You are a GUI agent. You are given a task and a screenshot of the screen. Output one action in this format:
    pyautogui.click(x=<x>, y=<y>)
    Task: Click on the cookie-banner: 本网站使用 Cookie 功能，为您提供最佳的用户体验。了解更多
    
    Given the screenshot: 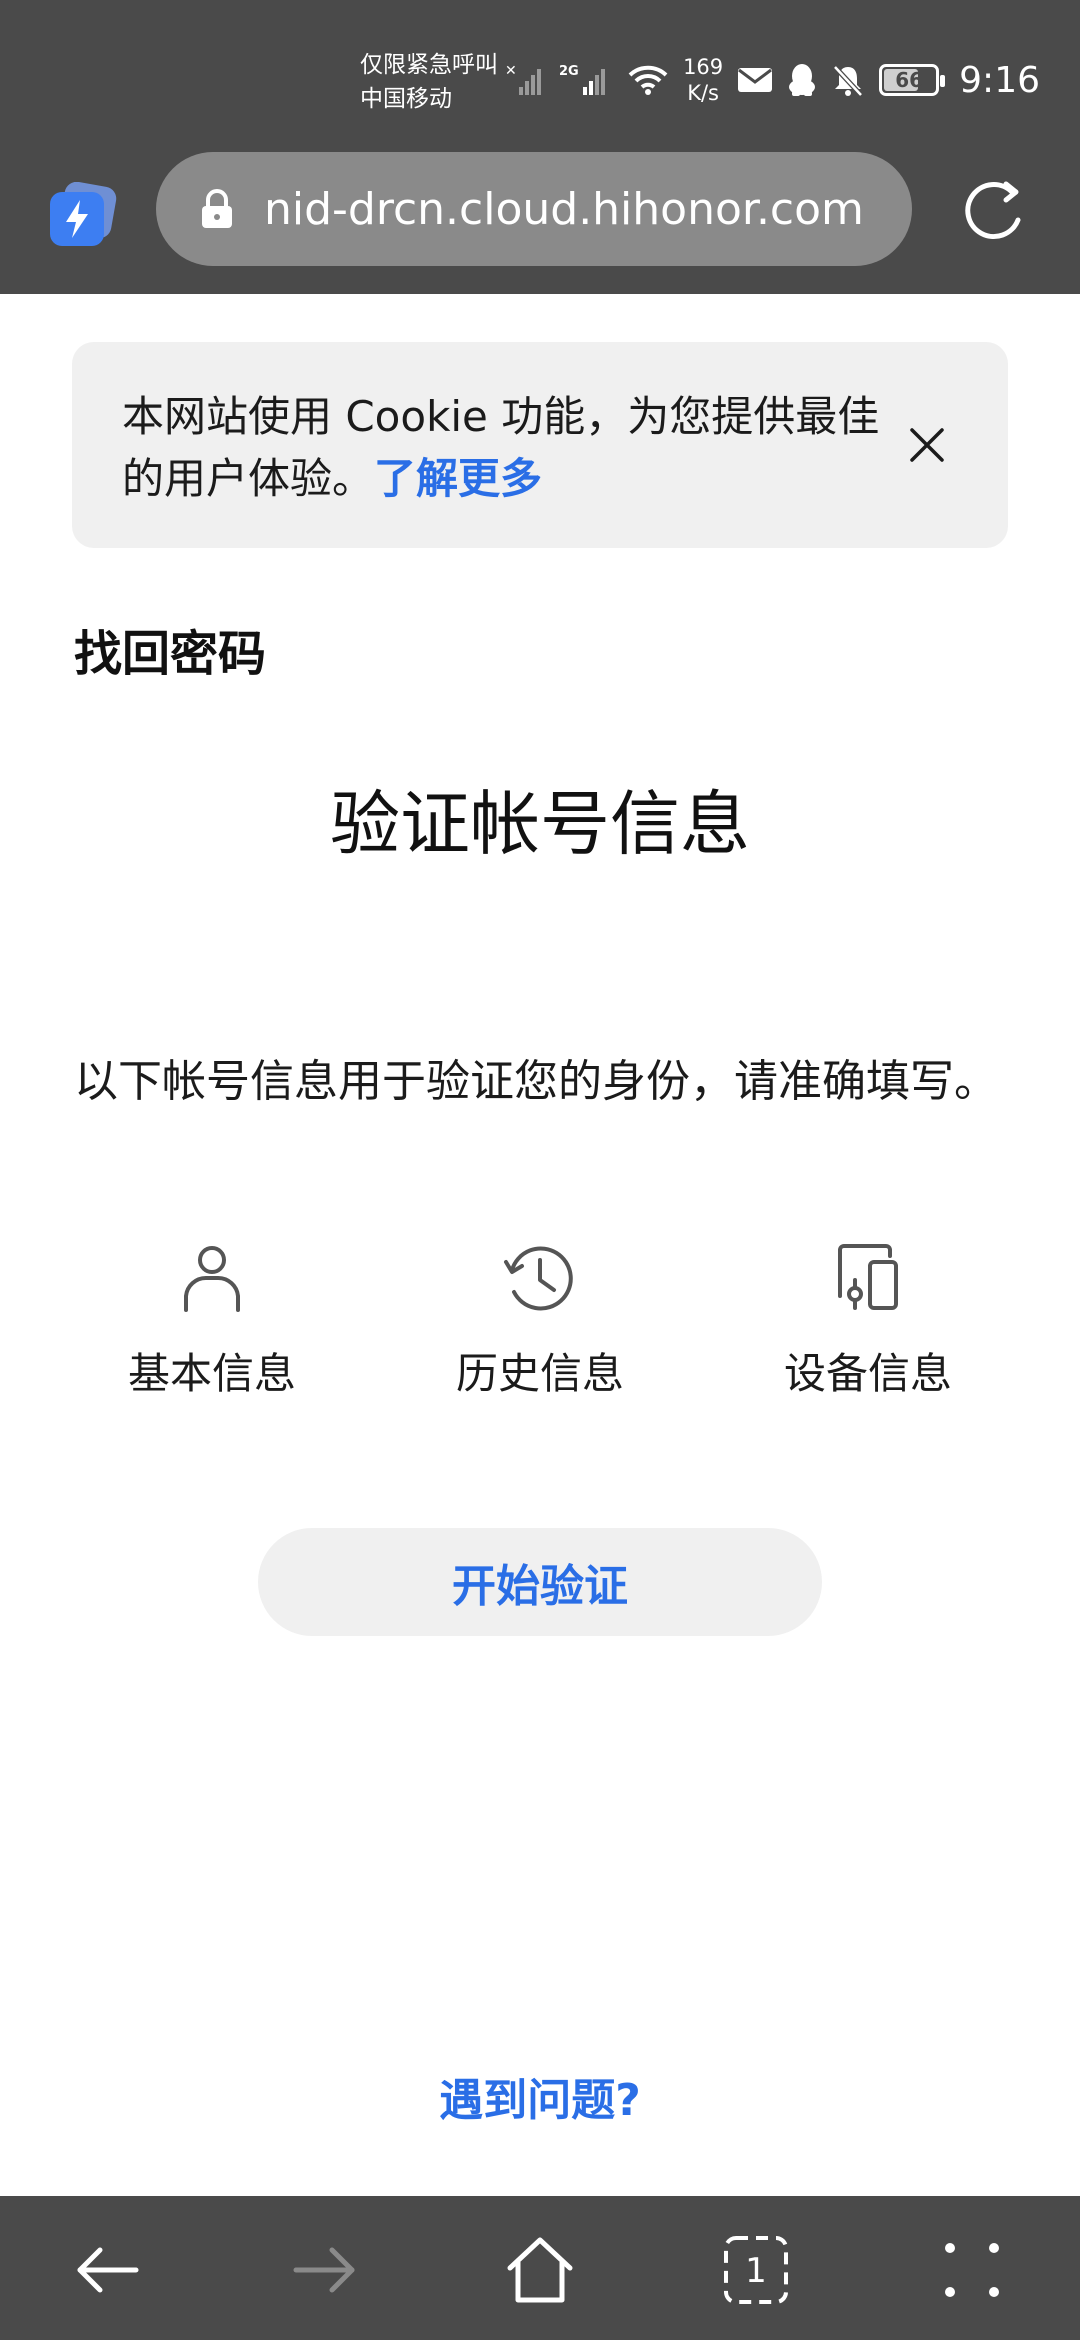 What is the action you would take?
    pyautogui.click(x=540, y=445)
    